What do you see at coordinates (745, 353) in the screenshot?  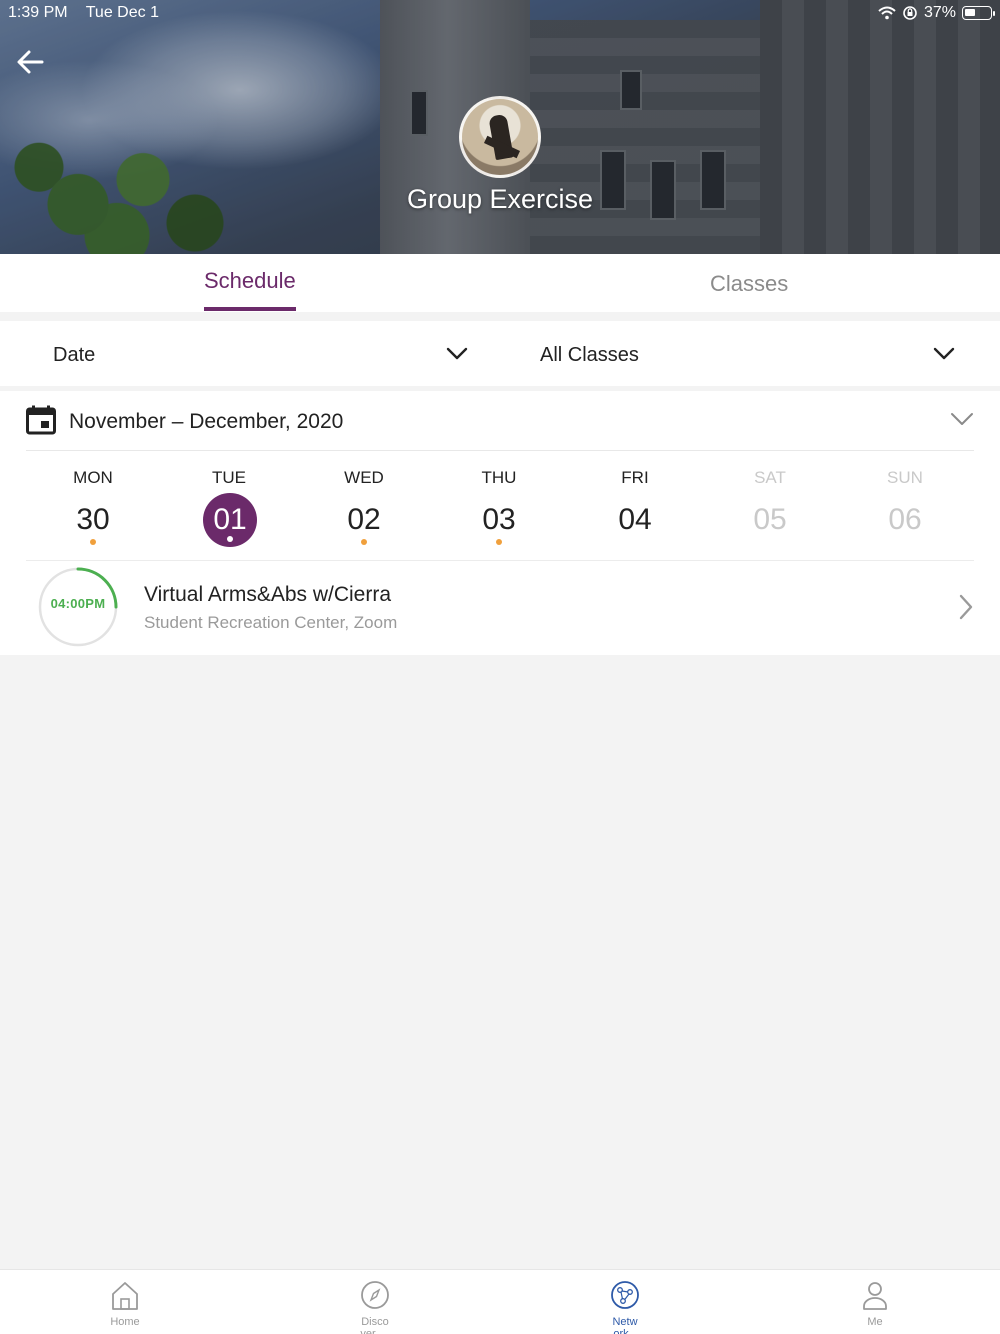 I see `class-filter-dropdown: All Classes` at bounding box center [745, 353].